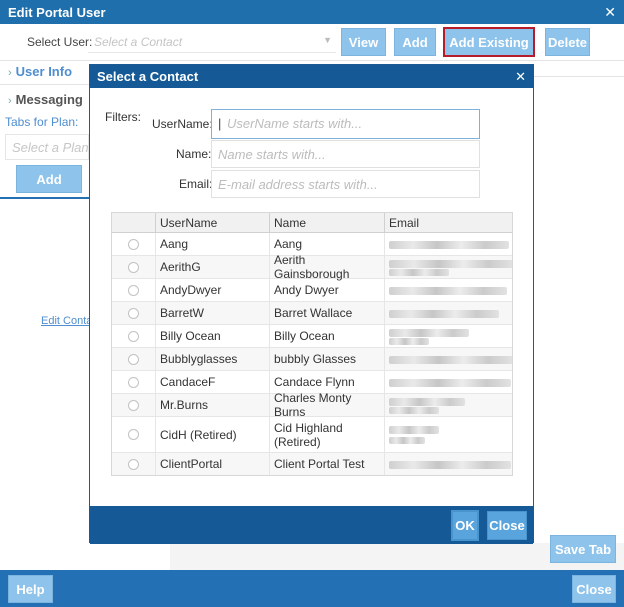 Image resolution: width=624 pixels, height=607 pixels. What do you see at coordinates (50, 147) in the screenshot?
I see `select-plan-placeholder: Select a Plan` at bounding box center [50, 147].